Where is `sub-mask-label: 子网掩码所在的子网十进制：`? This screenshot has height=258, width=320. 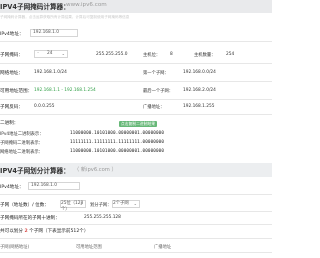 sub-mask-label: 子网掩码所在的子网十进制： is located at coordinates (30, 218).